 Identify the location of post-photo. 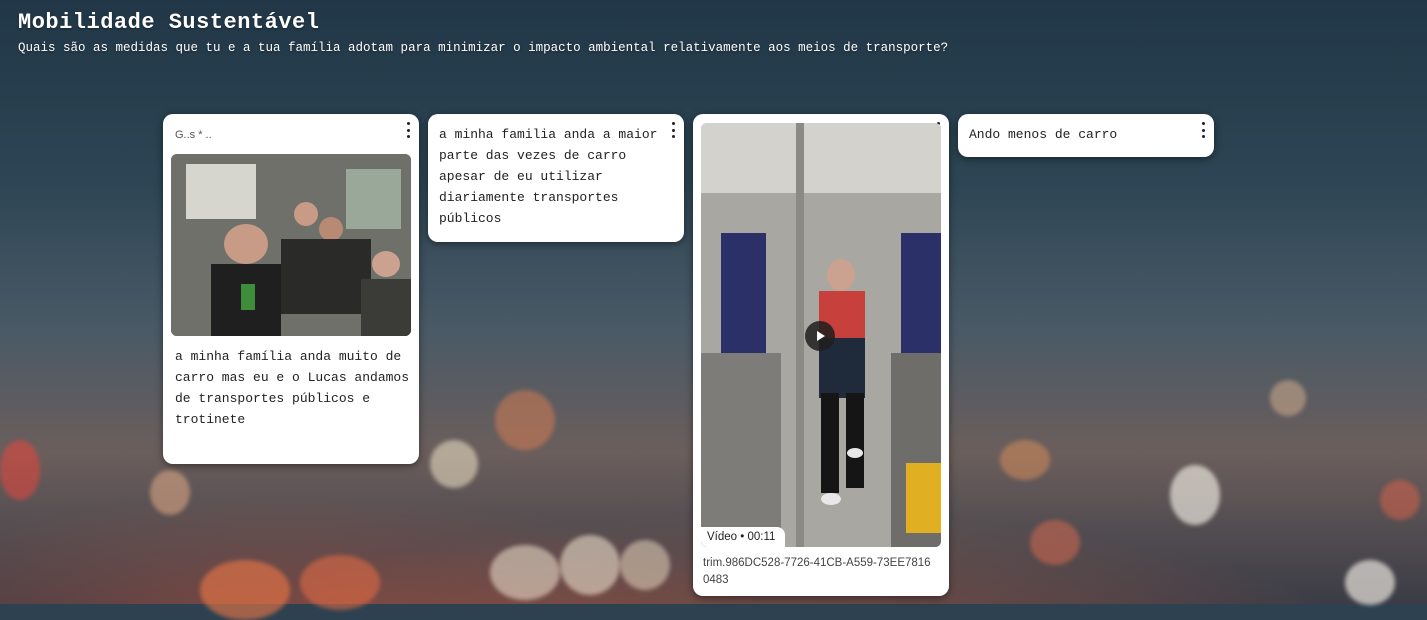
(291, 245).